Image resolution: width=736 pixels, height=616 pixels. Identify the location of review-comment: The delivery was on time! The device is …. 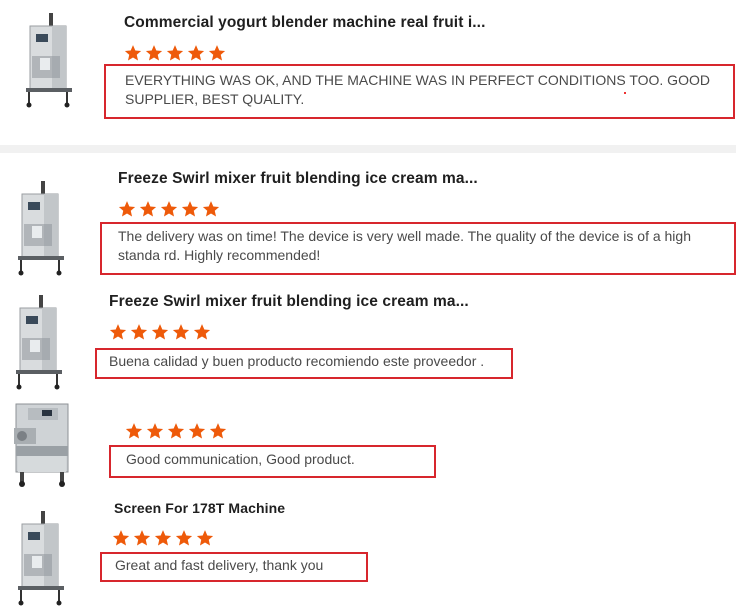
(404, 245).